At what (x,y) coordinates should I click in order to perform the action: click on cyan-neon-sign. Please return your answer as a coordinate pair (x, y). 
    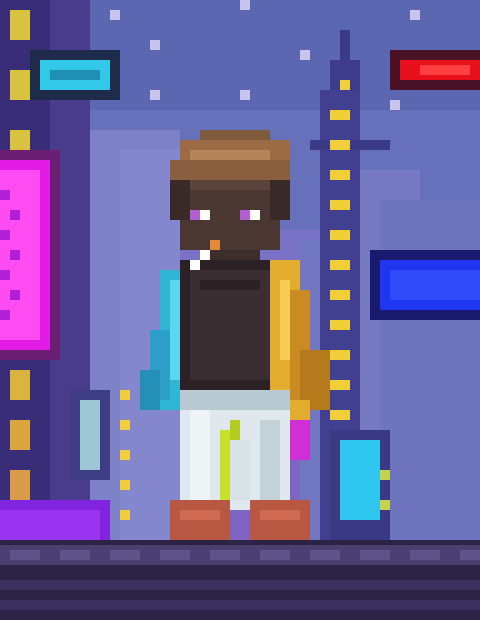
    Looking at the image, I should click on (75, 75).